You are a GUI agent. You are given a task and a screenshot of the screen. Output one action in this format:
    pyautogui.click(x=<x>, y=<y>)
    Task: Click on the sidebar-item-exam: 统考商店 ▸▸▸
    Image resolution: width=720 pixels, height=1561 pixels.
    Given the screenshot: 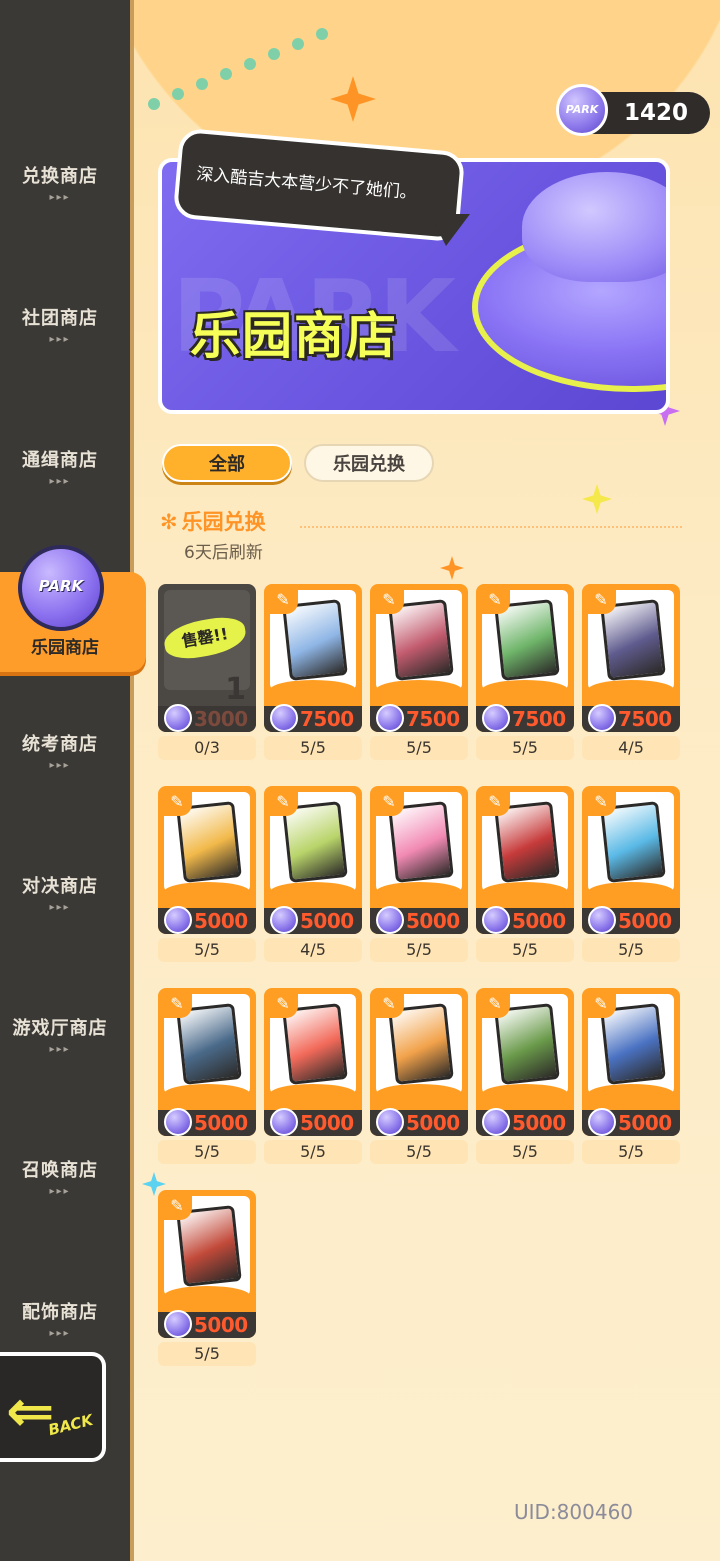 What is the action you would take?
    pyautogui.click(x=60, y=753)
    